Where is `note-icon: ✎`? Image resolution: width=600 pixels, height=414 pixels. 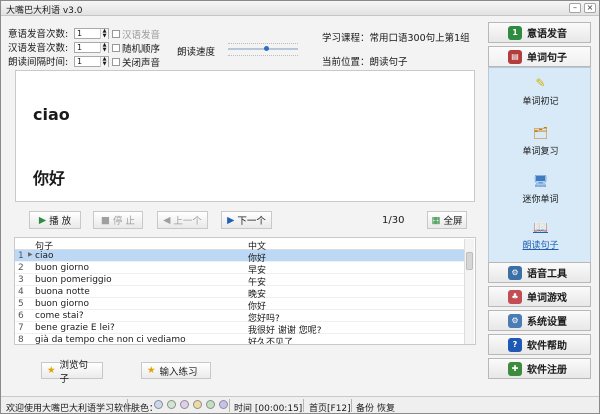 note-icon: ✎ is located at coordinates (540, 83).